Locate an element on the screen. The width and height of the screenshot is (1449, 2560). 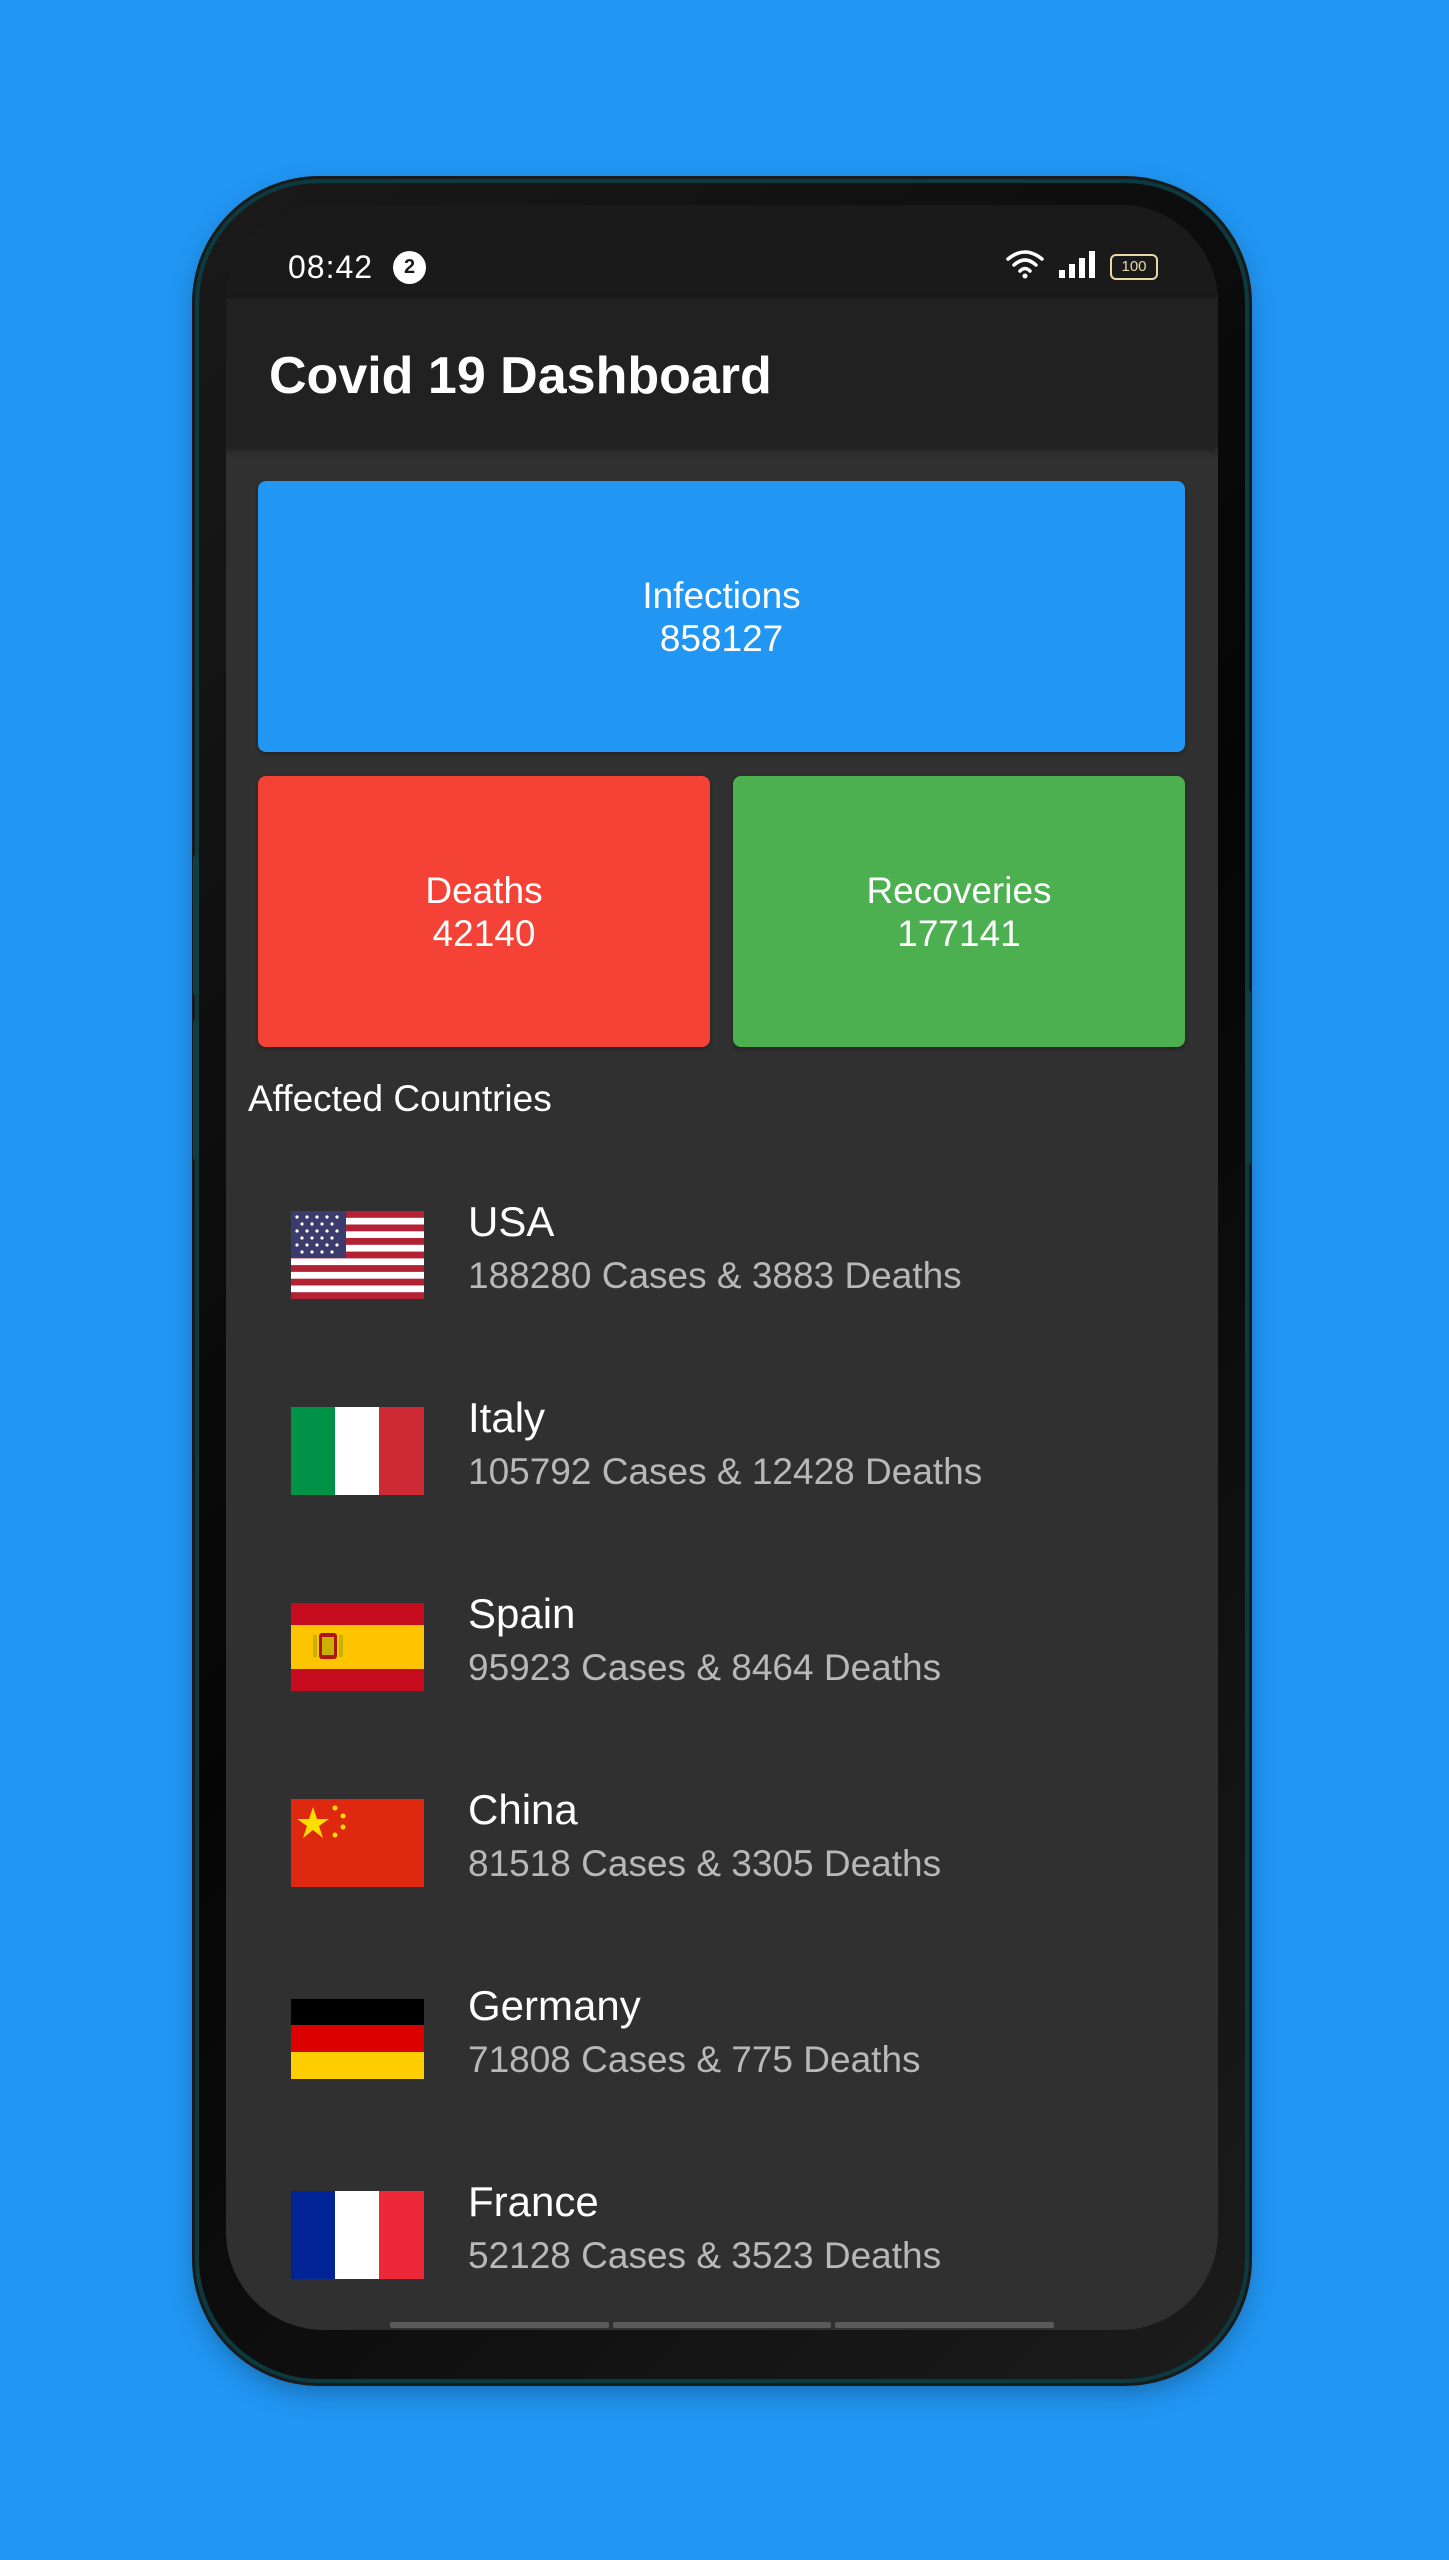
recoveries-value: 177141 is located at coordinates (959, 933).